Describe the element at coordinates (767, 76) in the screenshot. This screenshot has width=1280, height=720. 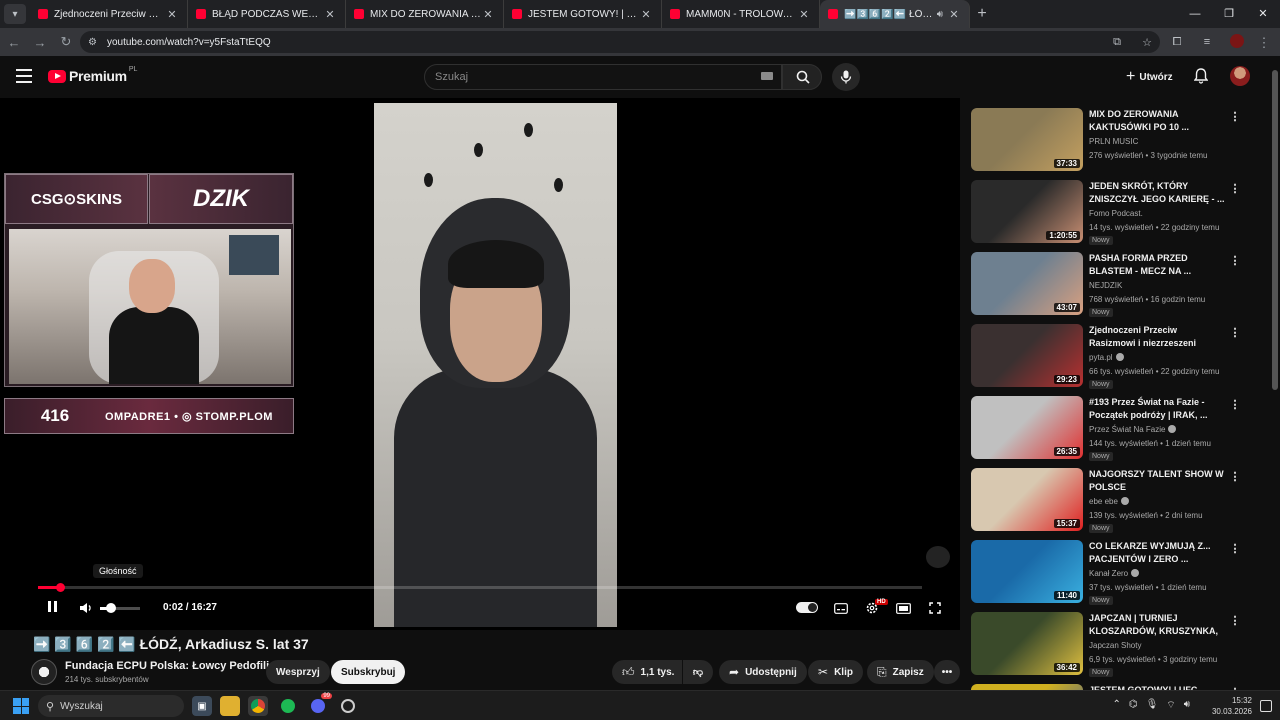
I see `keyboard-icon` at that location.